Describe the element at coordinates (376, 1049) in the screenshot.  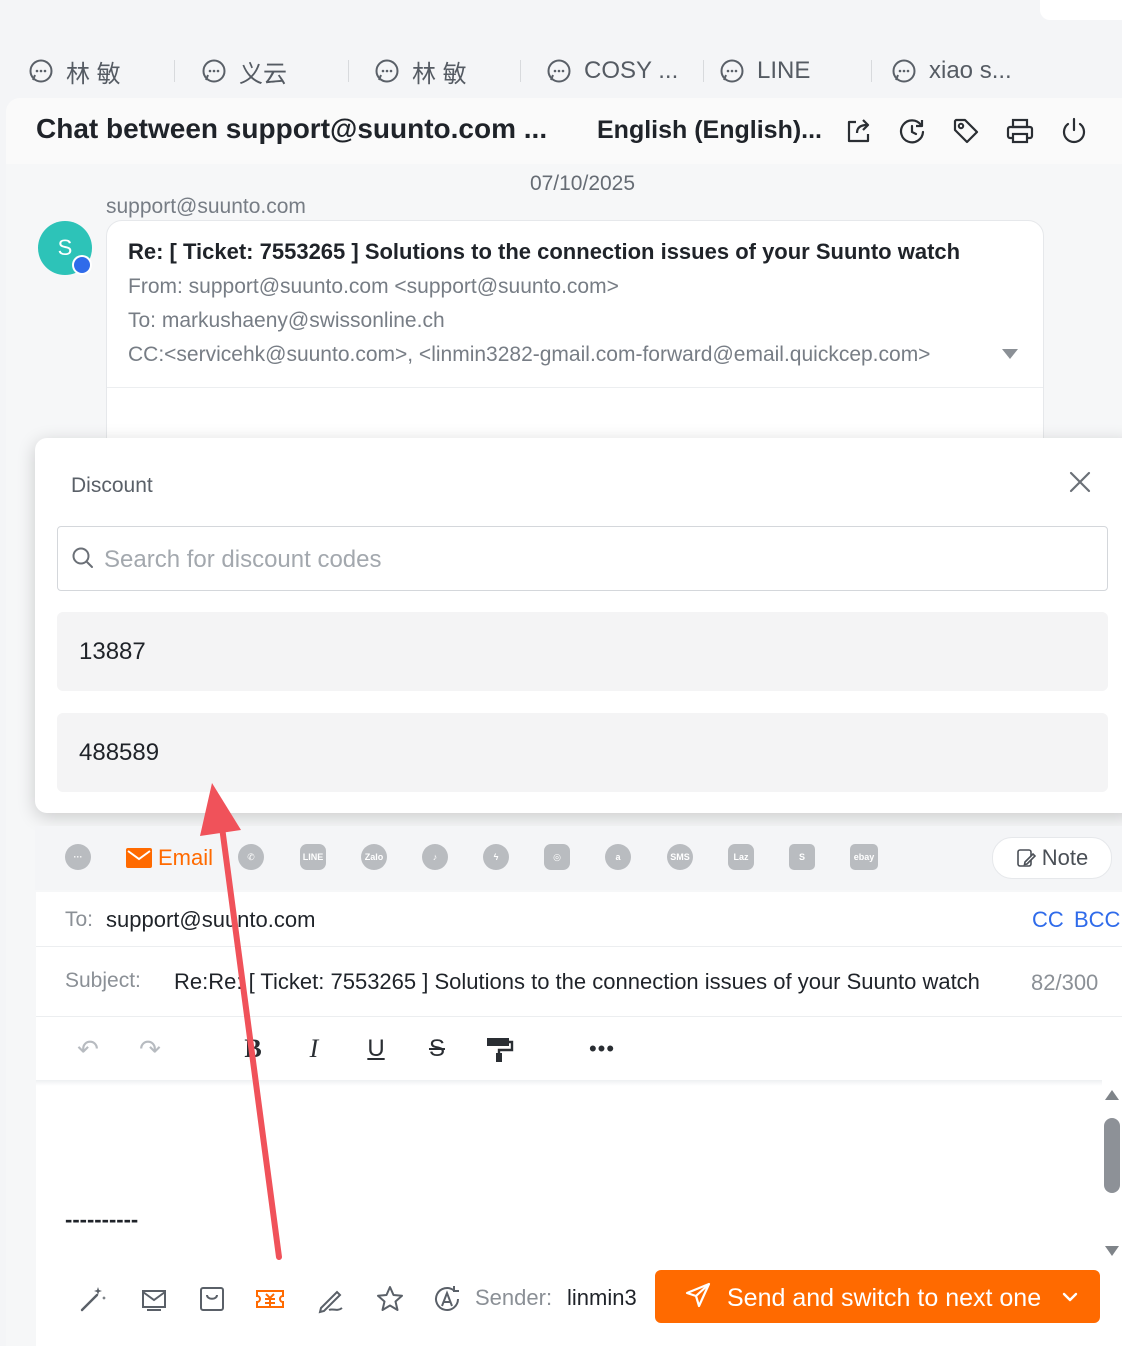
I see `underline-icon: U` at that location.